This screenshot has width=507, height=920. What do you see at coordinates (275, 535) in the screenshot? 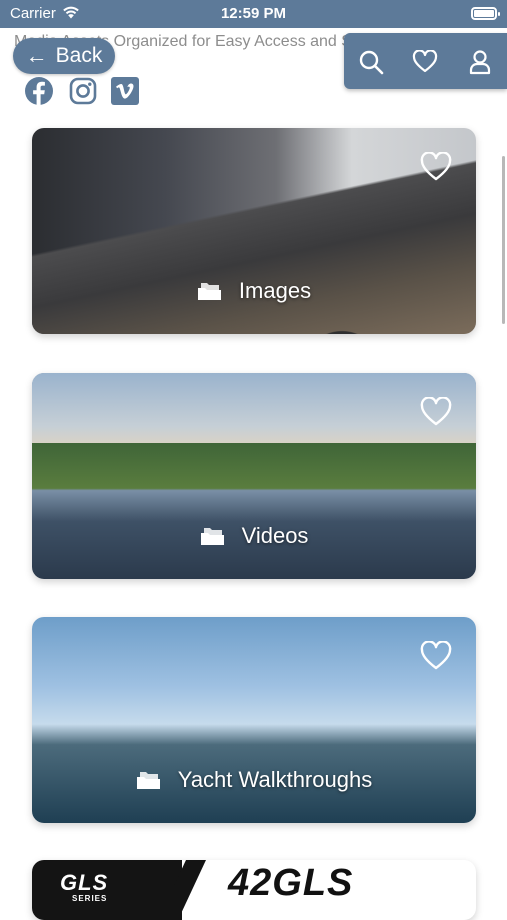
I see `card-label: Videos` at bounding box center [275, 535].